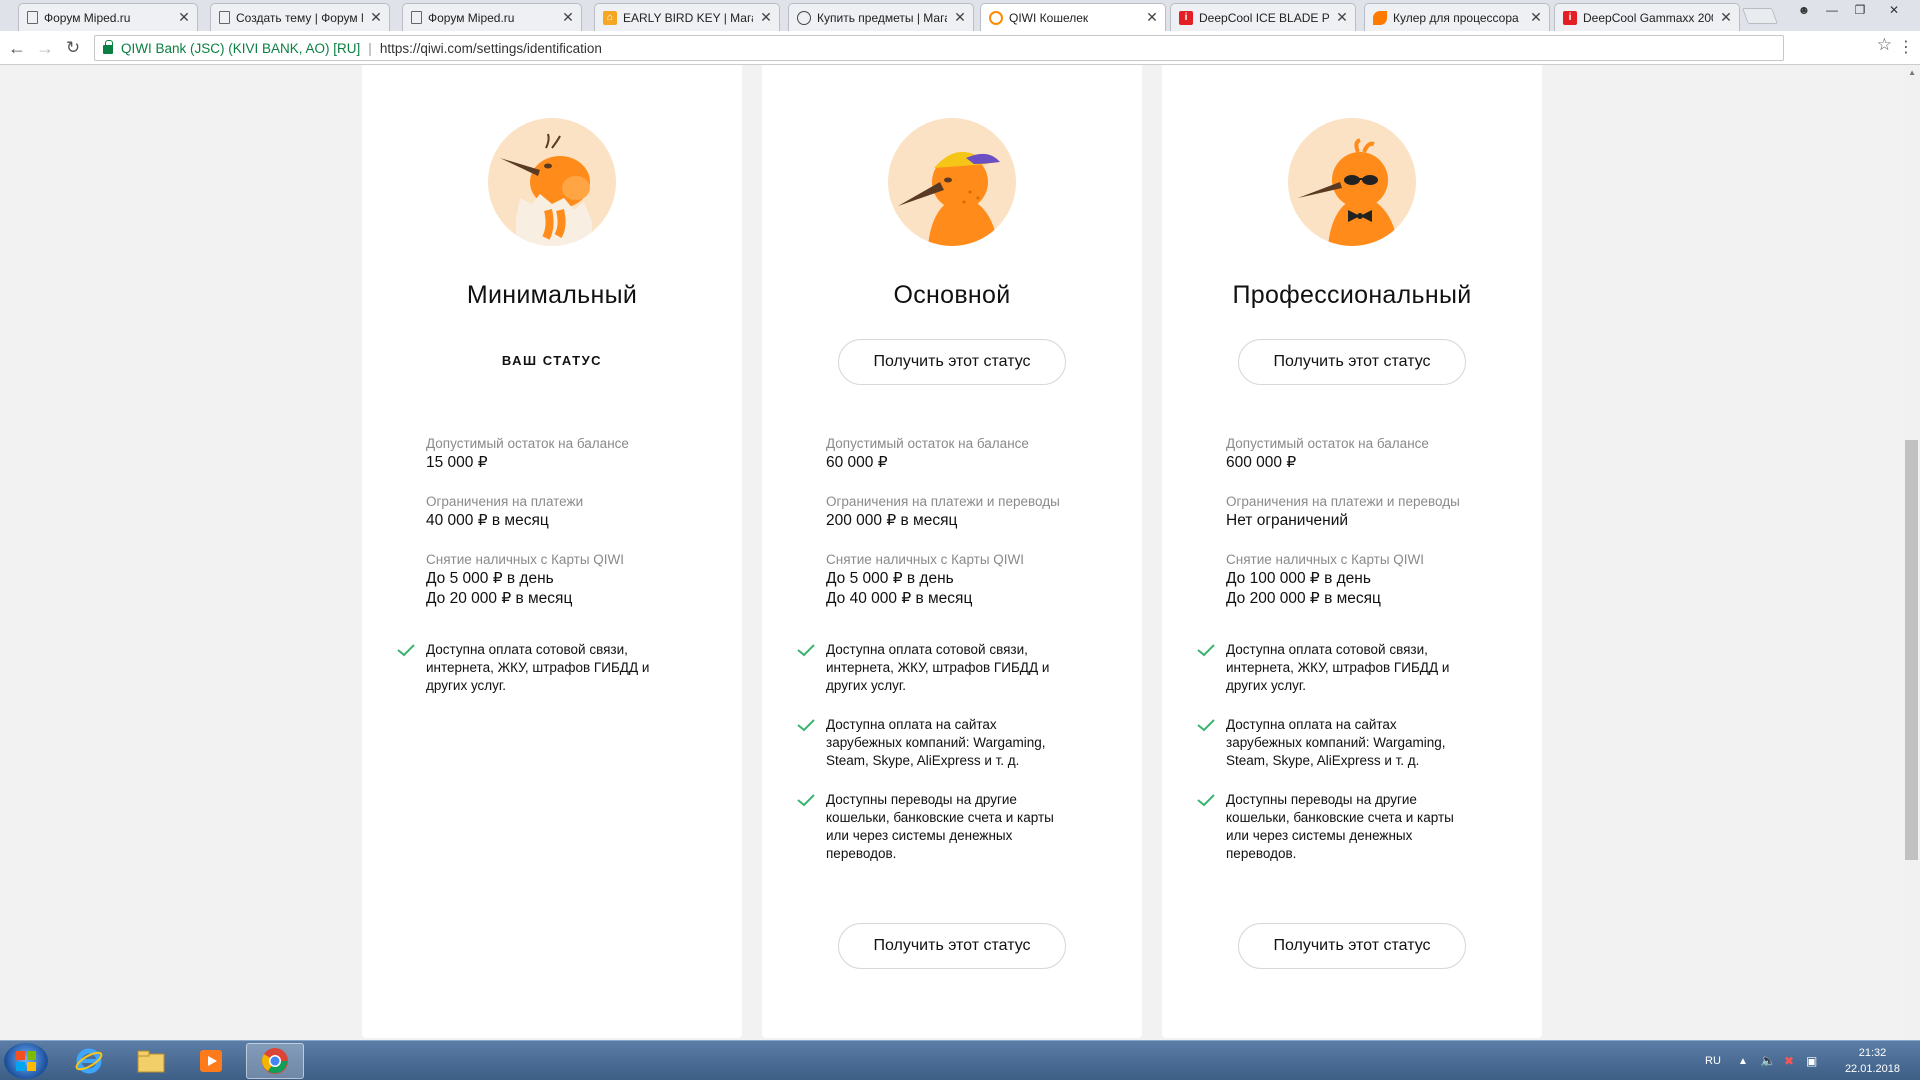 The height and width of the screenshot is (1080, 1920). What do you see at coordinates (1647, 17) in the screenshot?
I see `tab-deepcool-gammaxx: i DeepCool Gammaxx 200 ✕` at bounding box center [1647, 17].